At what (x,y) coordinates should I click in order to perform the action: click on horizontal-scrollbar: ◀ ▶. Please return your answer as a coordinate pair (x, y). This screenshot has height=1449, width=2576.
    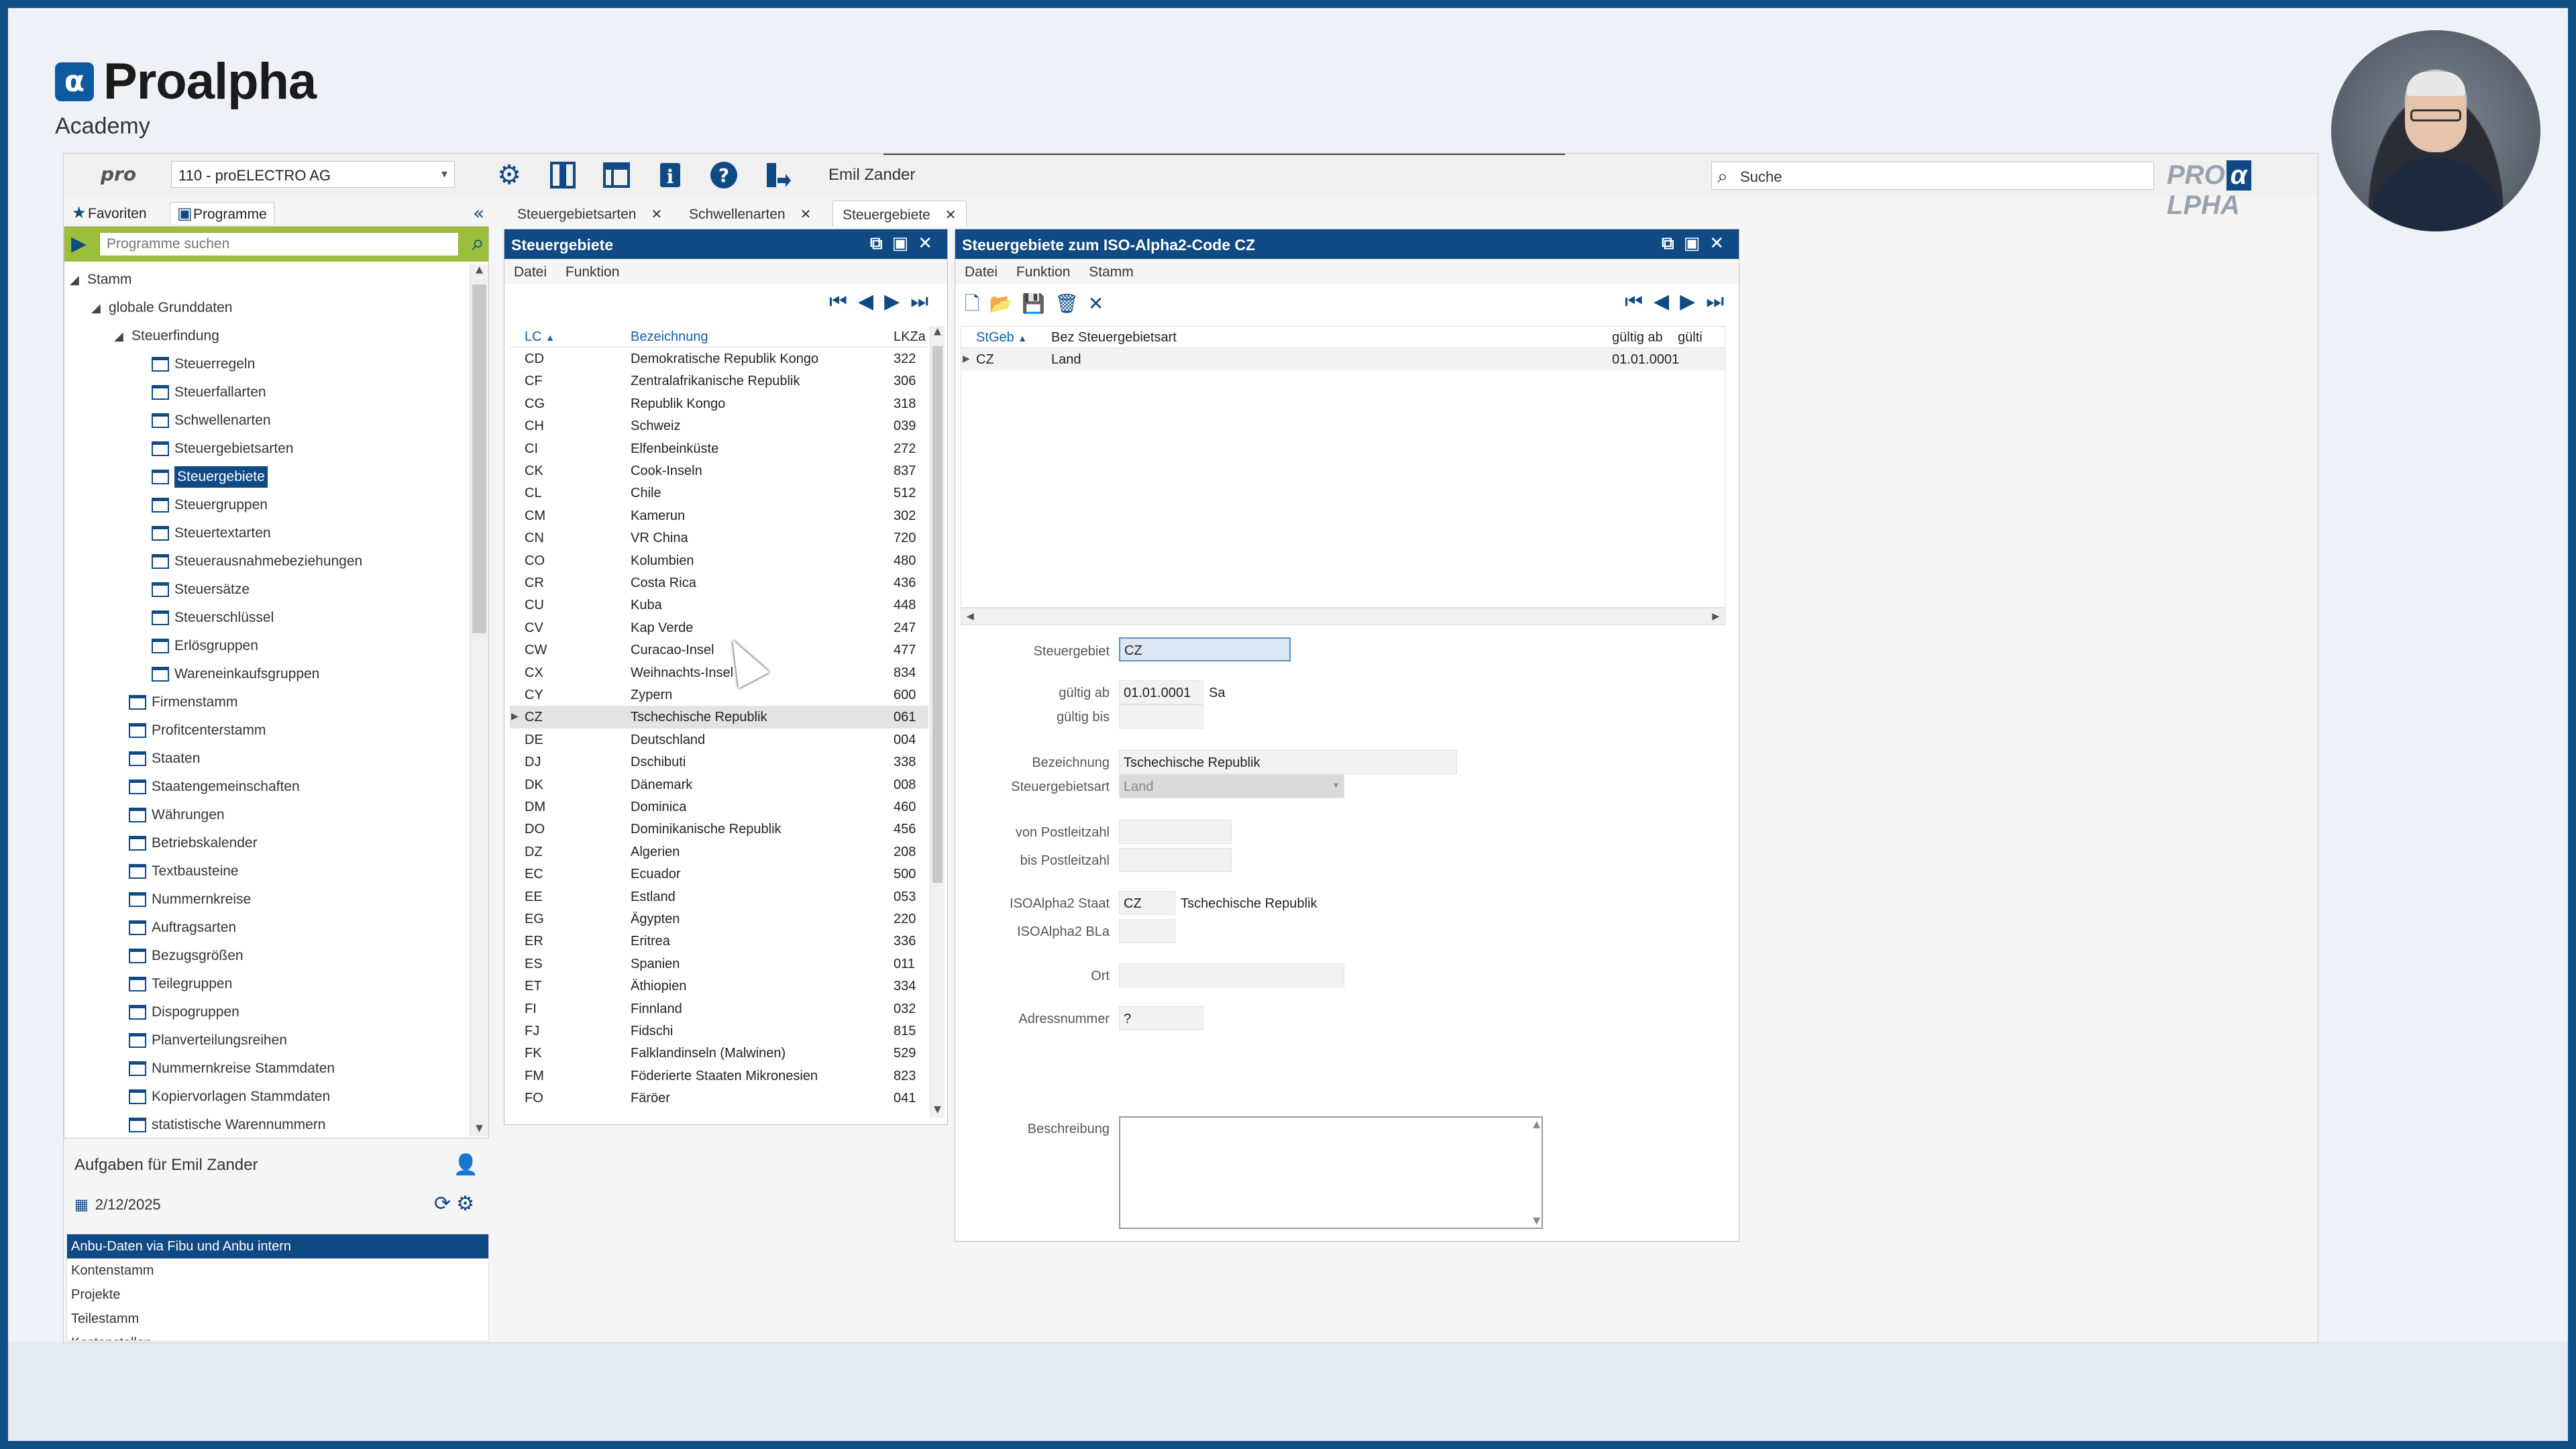
    Looking at the image, I should click on (1343, 616).